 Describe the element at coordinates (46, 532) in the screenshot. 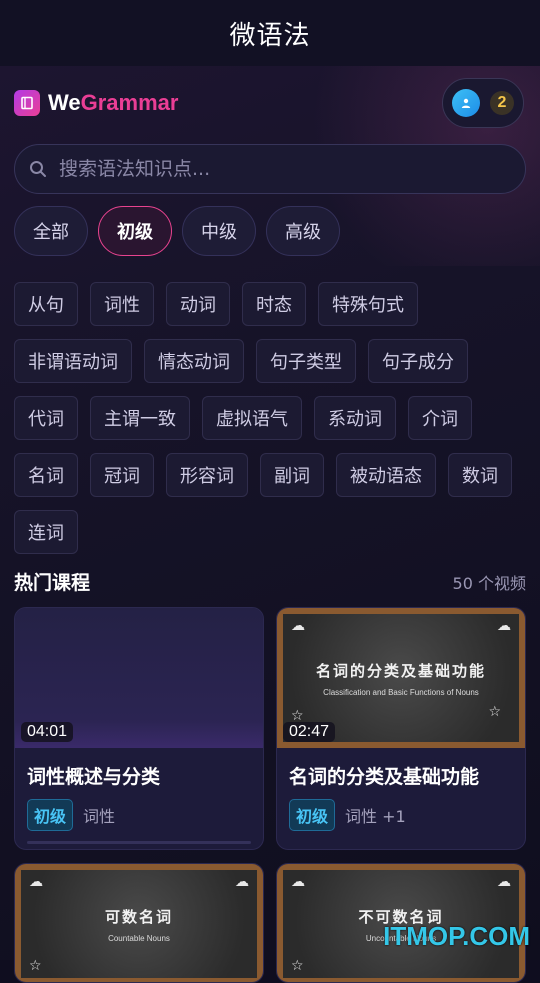

I see `topic-tag: 连词` at that location.